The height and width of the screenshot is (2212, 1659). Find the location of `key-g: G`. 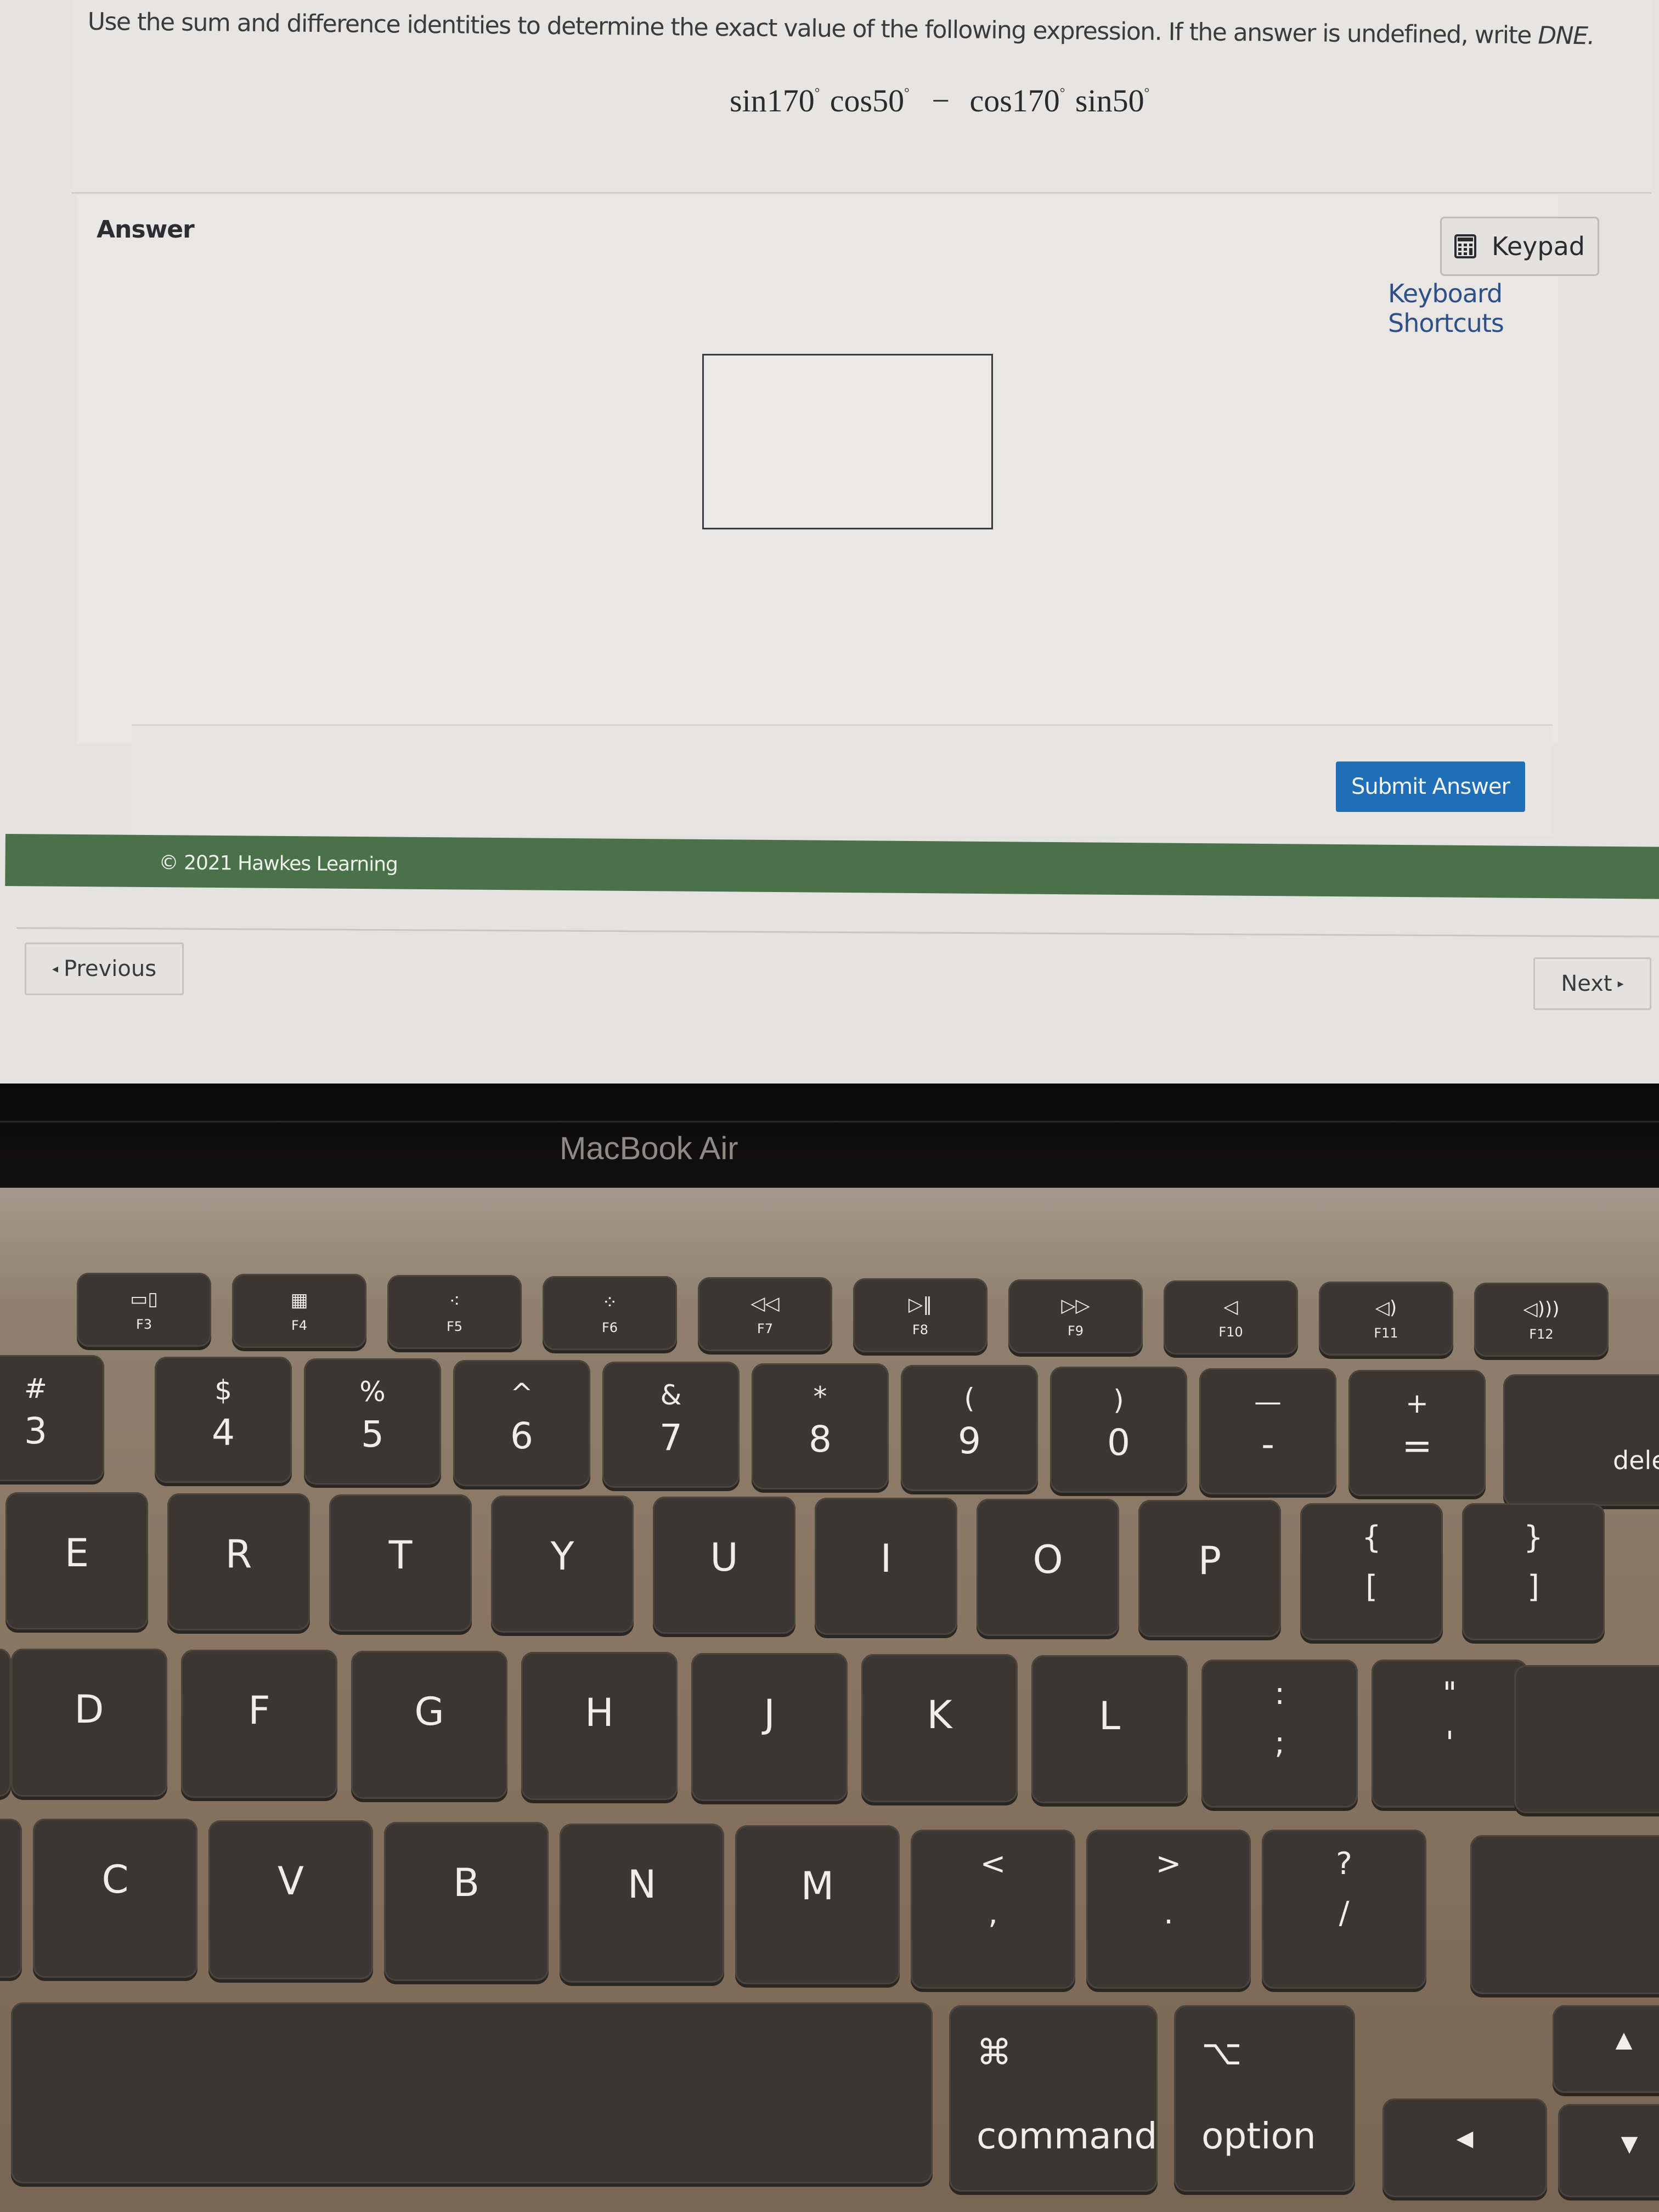

key-g: G is located at coordinates (429, 1725).